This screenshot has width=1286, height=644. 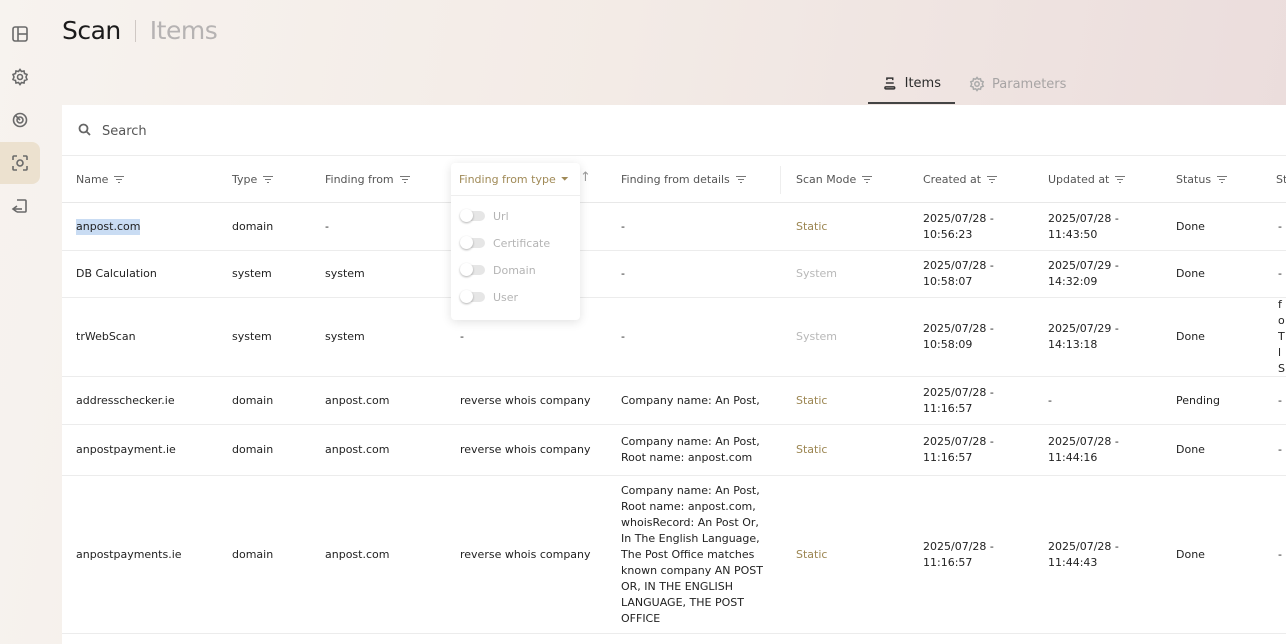 I want to click on column-header-truncated: St, so click(x=1281, y=179).